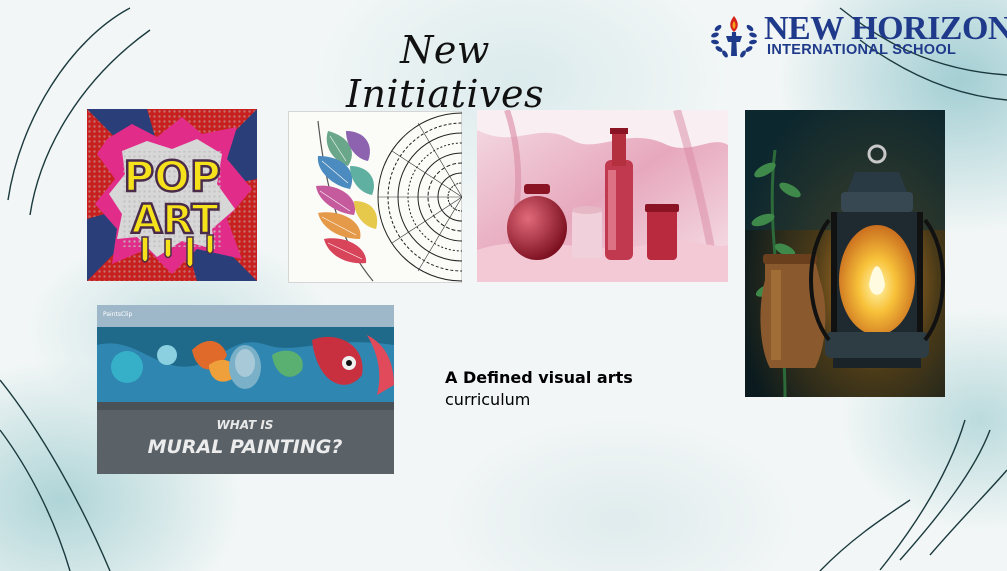  Describe the element at coordinates (595, 389) in the screenshot. I see `caption-block: A Defined visual arts curriculum` at that location.